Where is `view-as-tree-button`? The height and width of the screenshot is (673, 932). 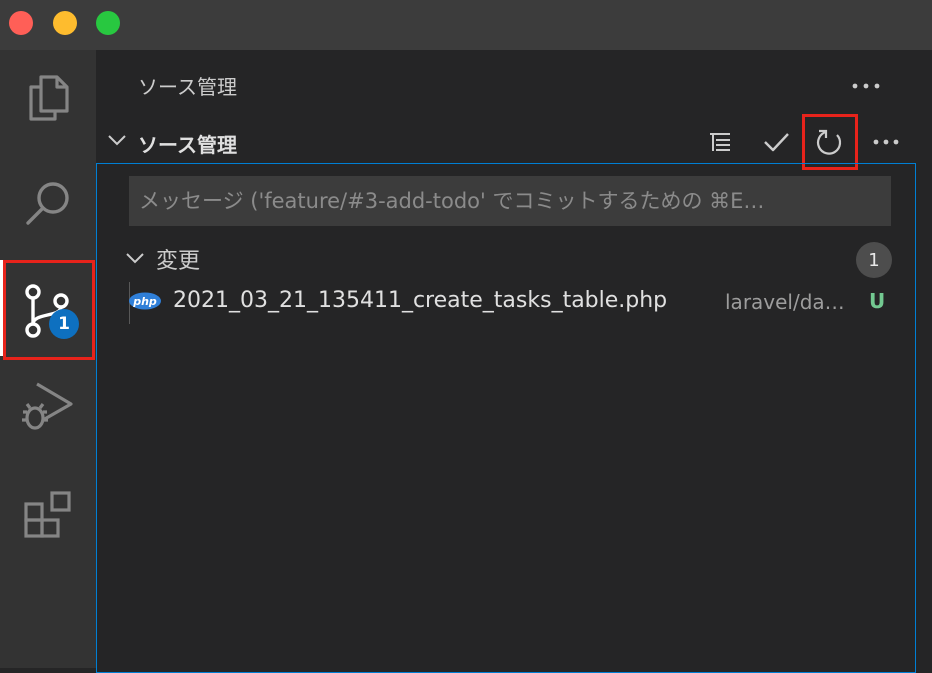
view-as-tree-button is located at coordinates (720, 142).